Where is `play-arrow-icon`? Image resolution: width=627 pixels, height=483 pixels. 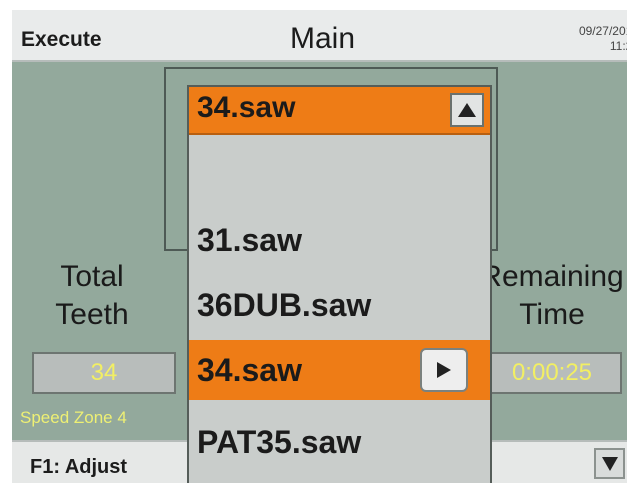 play-arrow-icon is located at coordinates (444, 370).